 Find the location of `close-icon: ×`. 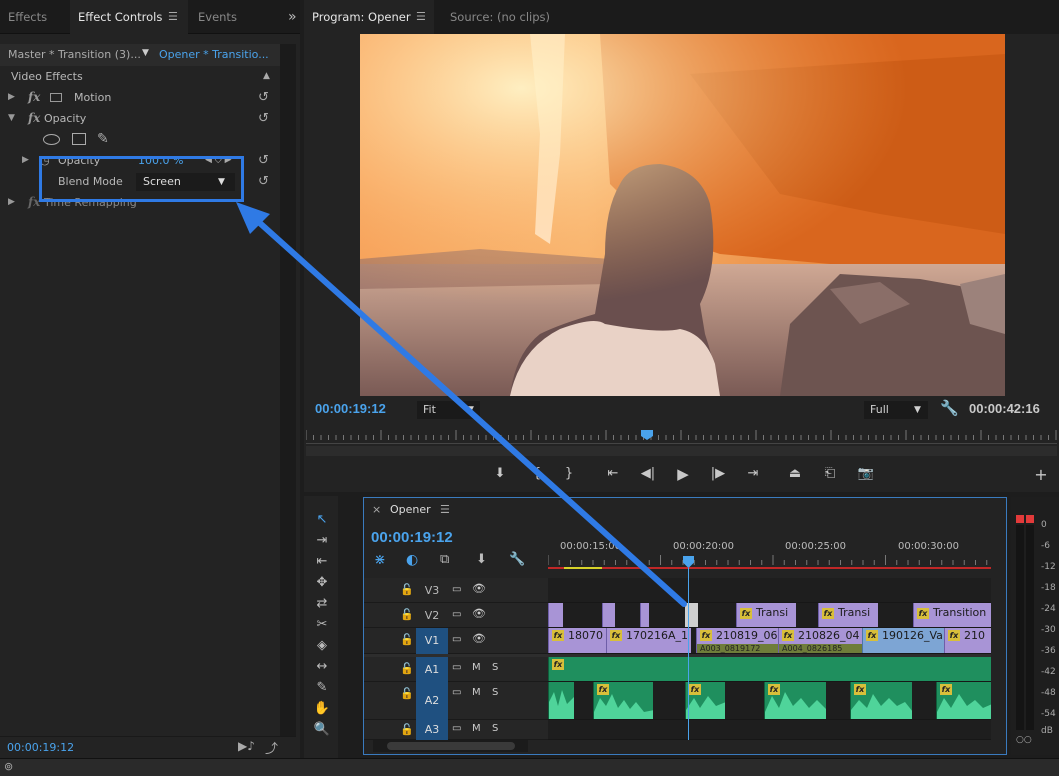

close-icon: × is located at coordinates (376, 509).